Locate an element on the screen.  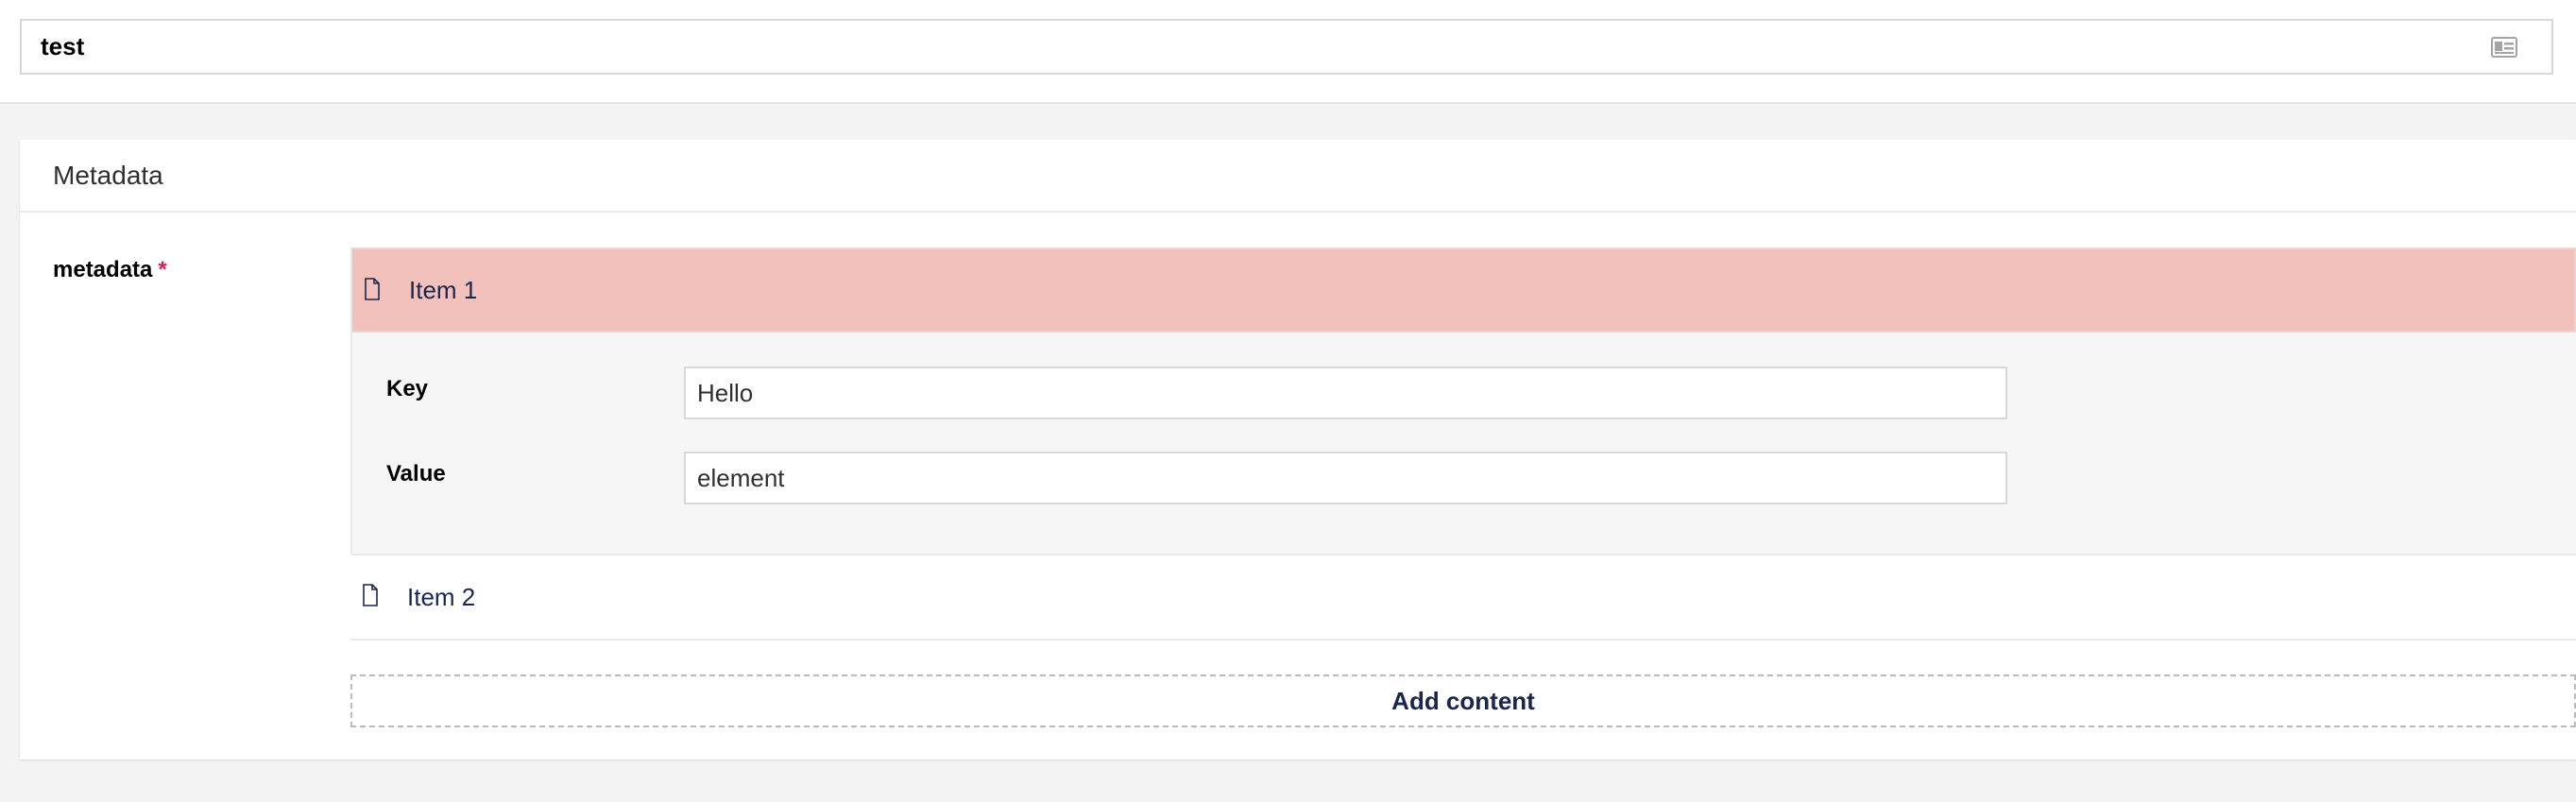
field-label-text: metadata is located at coordinates (103, 269).